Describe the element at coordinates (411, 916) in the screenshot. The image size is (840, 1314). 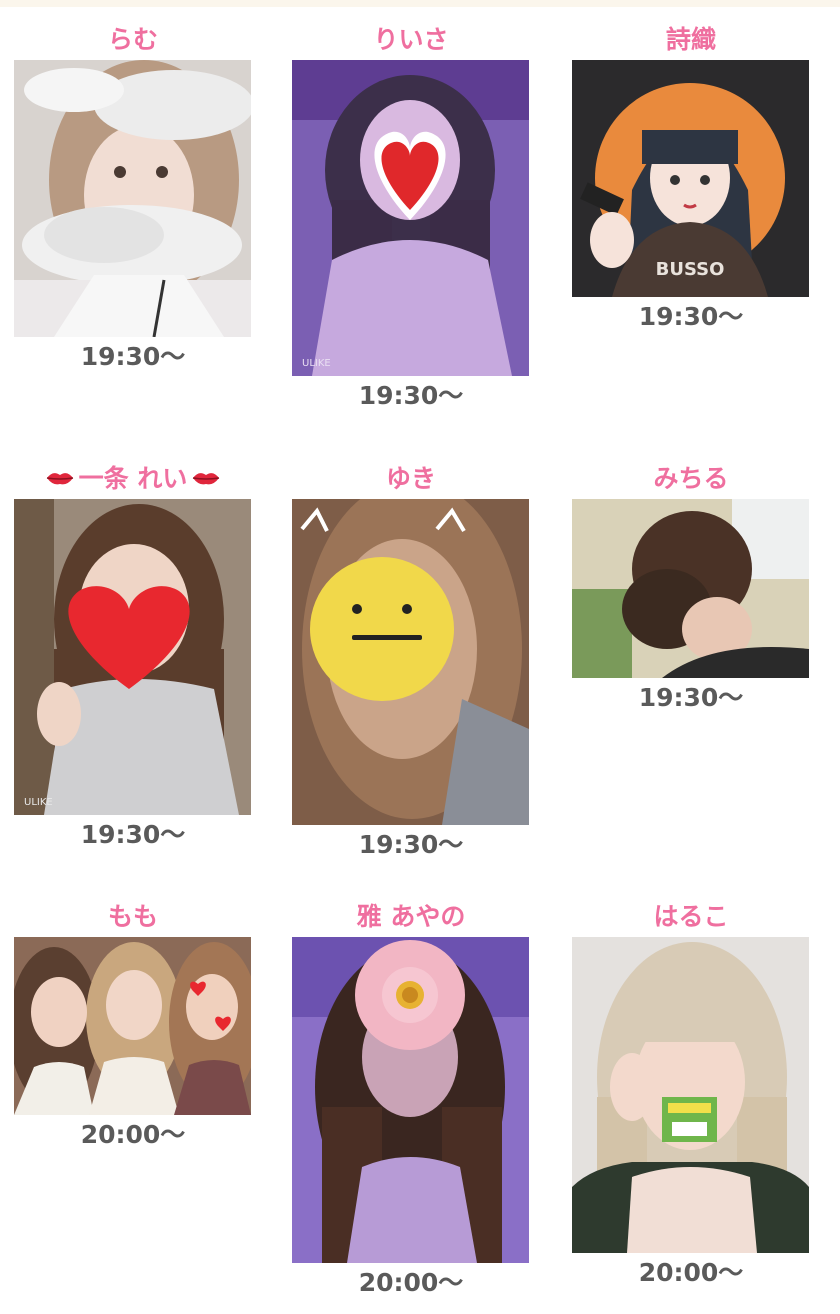
I see `cast-name: 雅 あやの` at that location.